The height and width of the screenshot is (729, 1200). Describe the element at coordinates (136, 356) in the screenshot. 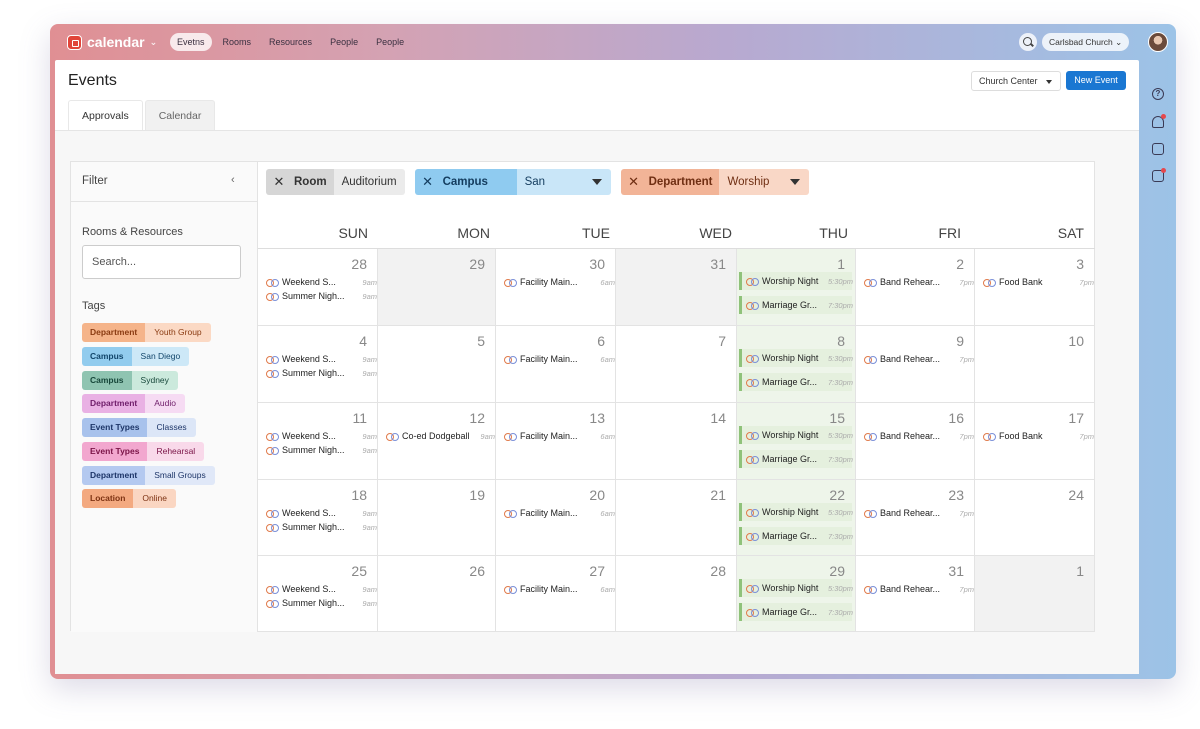

I see `tag-campus-san-diego: Campus San Diego` at that location.